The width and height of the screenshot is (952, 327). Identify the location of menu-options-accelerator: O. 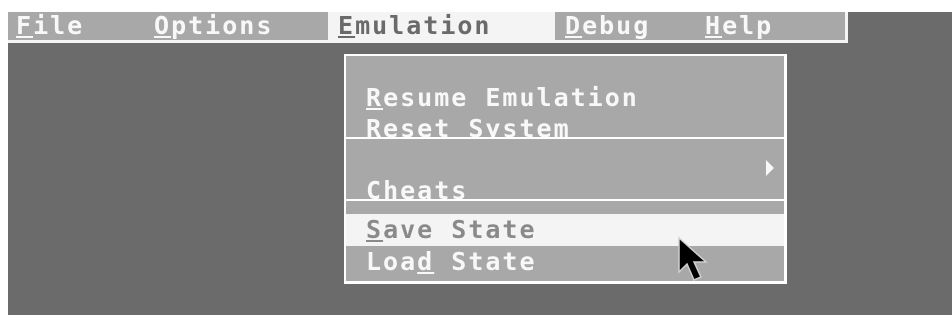
(163, 26).